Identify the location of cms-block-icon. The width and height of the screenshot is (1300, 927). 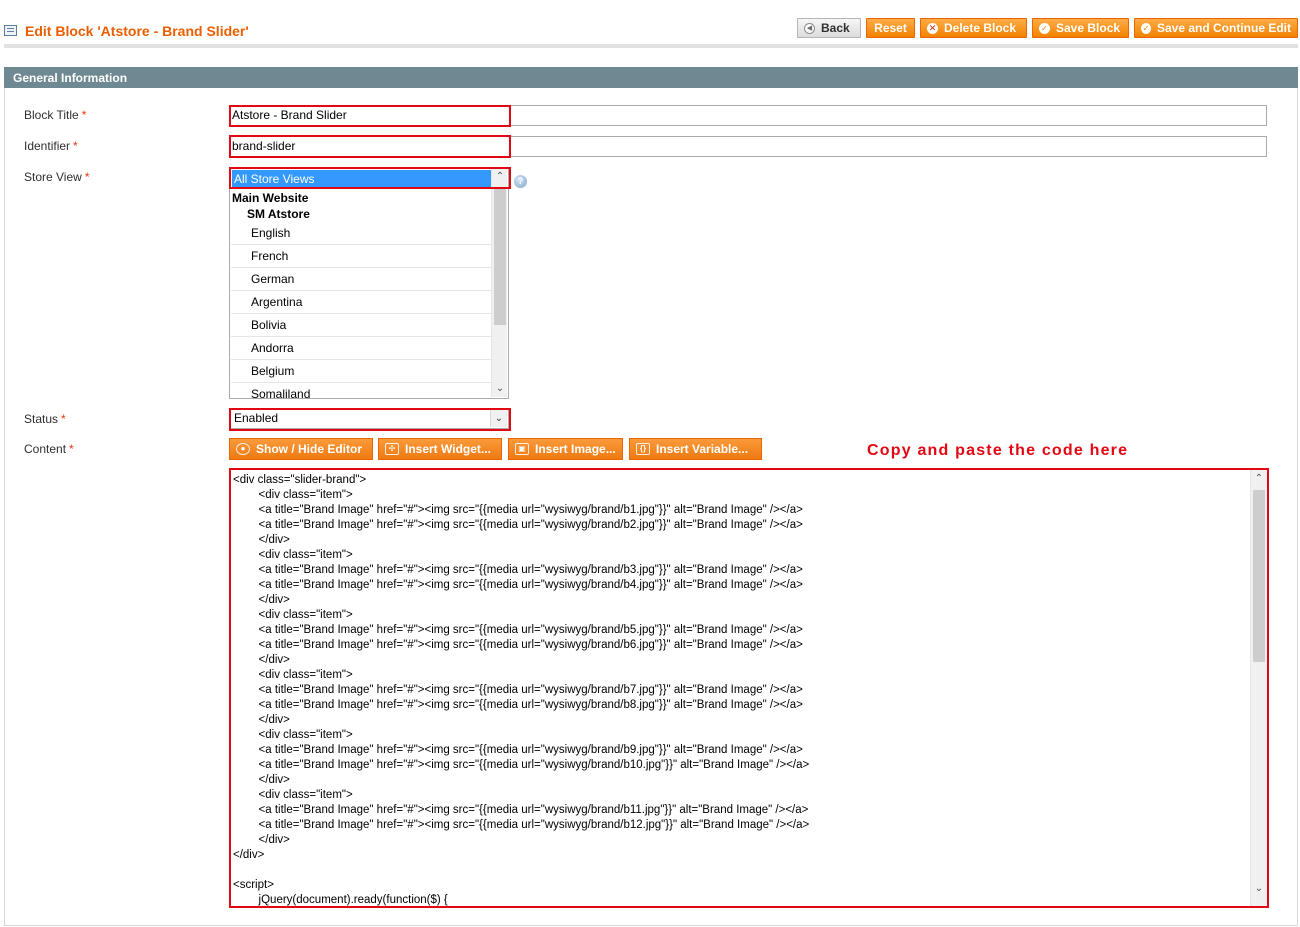
(10, 30).